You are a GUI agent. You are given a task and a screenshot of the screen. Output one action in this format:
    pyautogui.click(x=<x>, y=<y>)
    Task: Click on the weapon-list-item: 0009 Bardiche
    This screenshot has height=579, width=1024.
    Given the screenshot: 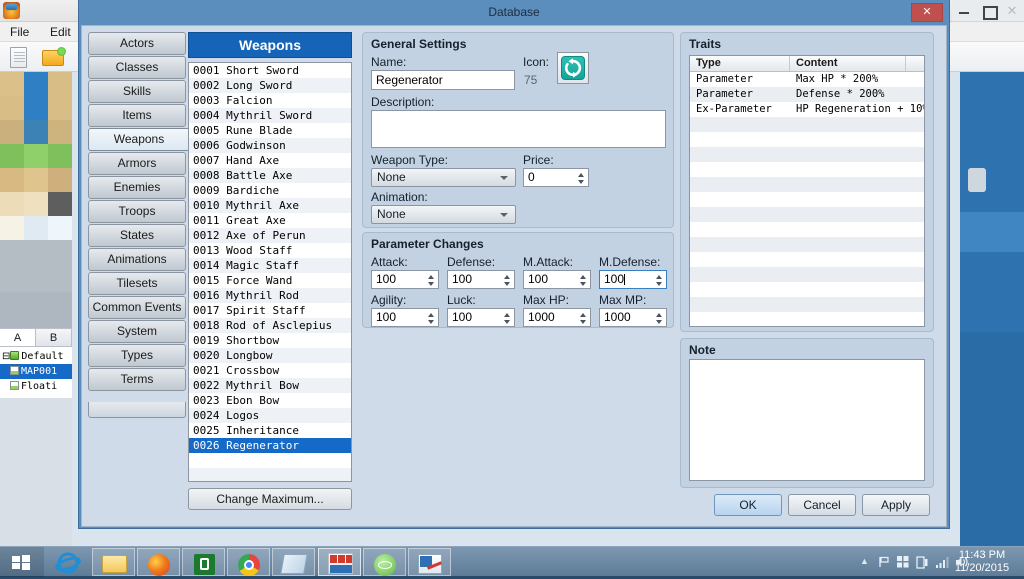 What is the action you would take?
    pyautogui.click(x=270, y=190)
    